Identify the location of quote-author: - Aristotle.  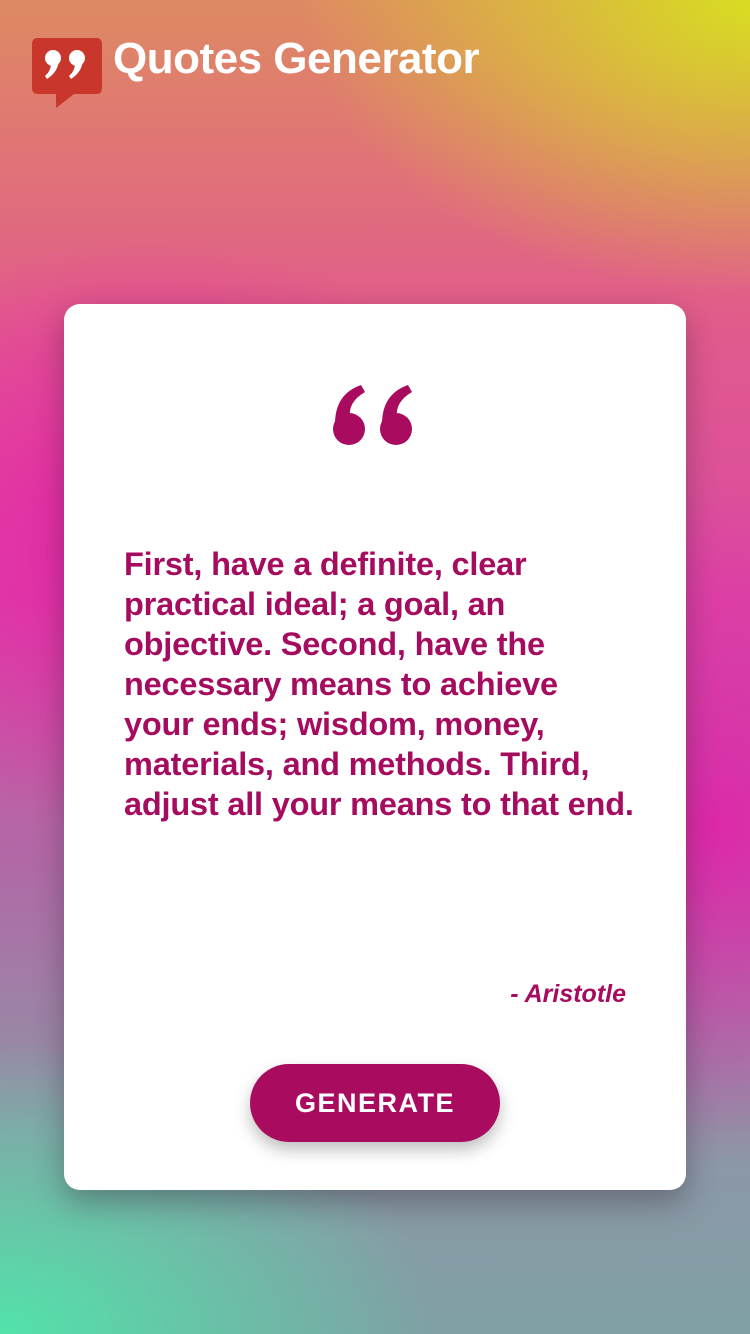
(568, 994).